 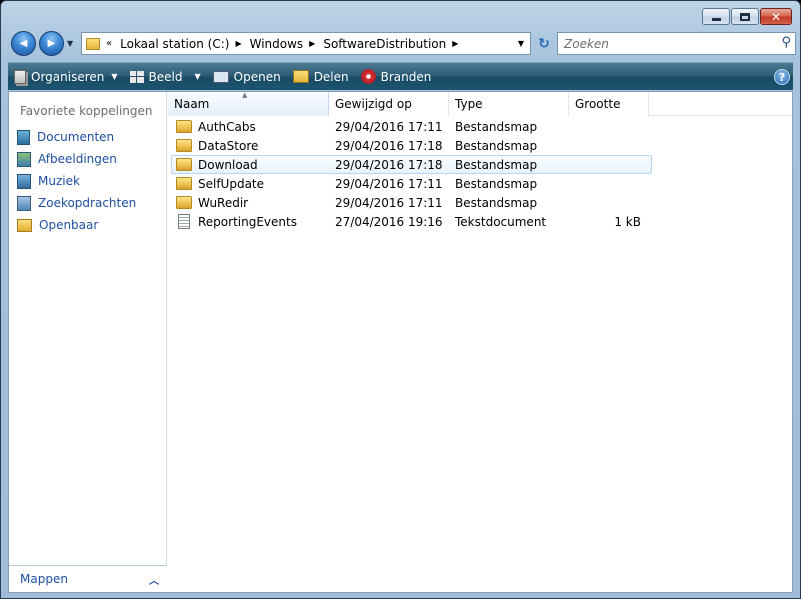 I want to click on forward-arrow-icon: ▶, so click(x=51, y=43).